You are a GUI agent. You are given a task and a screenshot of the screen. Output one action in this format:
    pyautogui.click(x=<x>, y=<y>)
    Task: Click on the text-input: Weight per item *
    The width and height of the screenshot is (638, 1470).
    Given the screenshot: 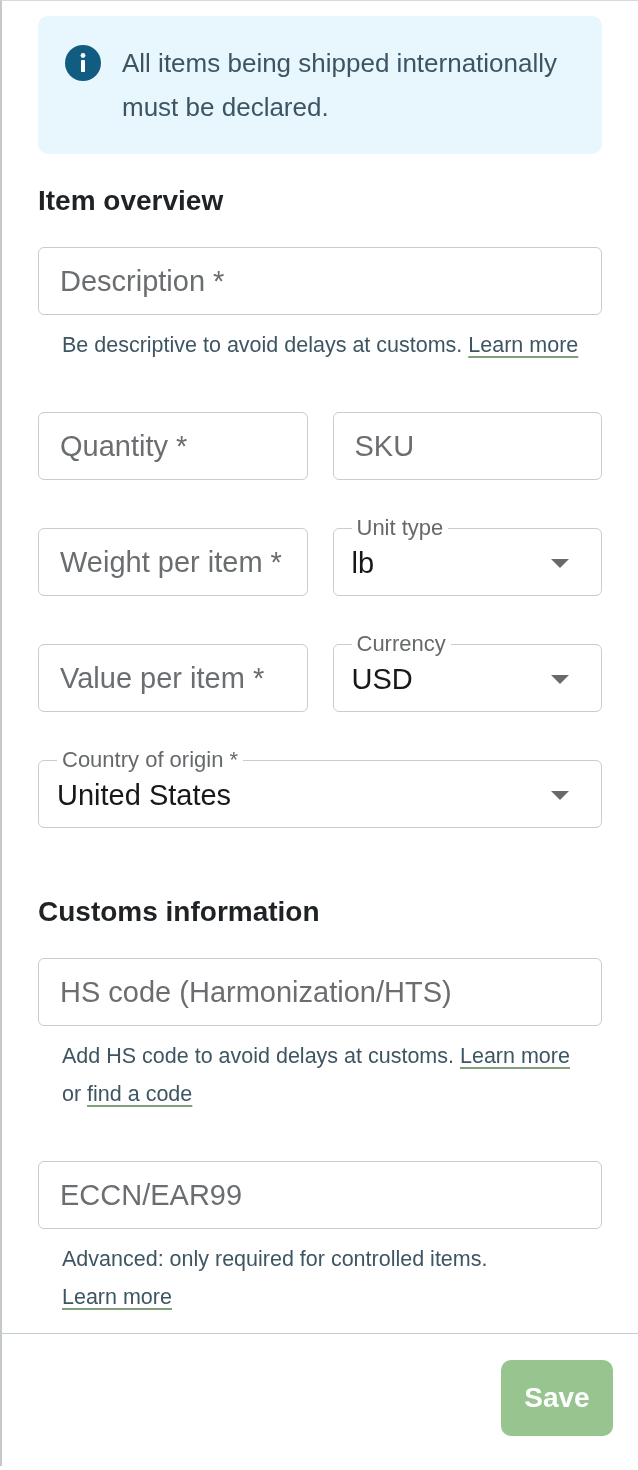 What is the action you would take?
    pyautogui.click(x=173, y=562)
    